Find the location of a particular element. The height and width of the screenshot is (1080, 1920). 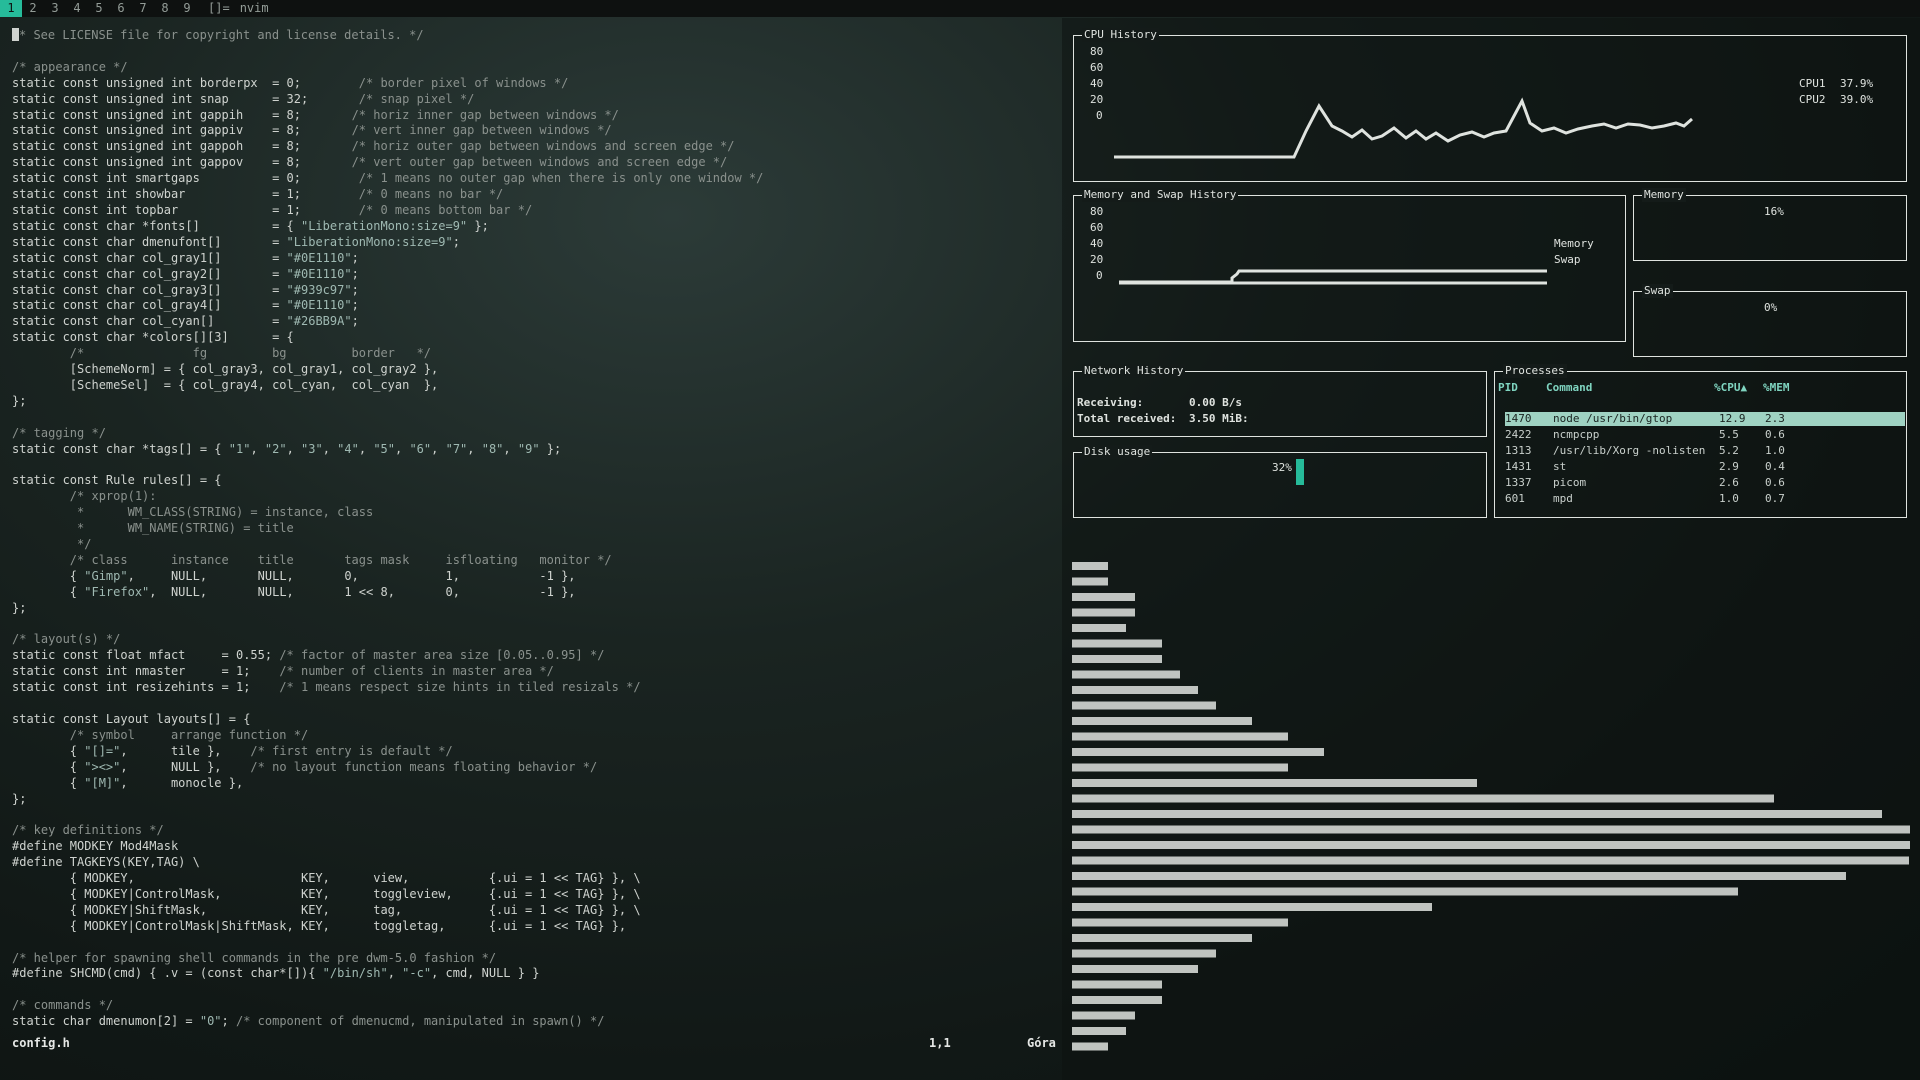

cpu2-value: 39.0% is located at coordinates (1857, 99).